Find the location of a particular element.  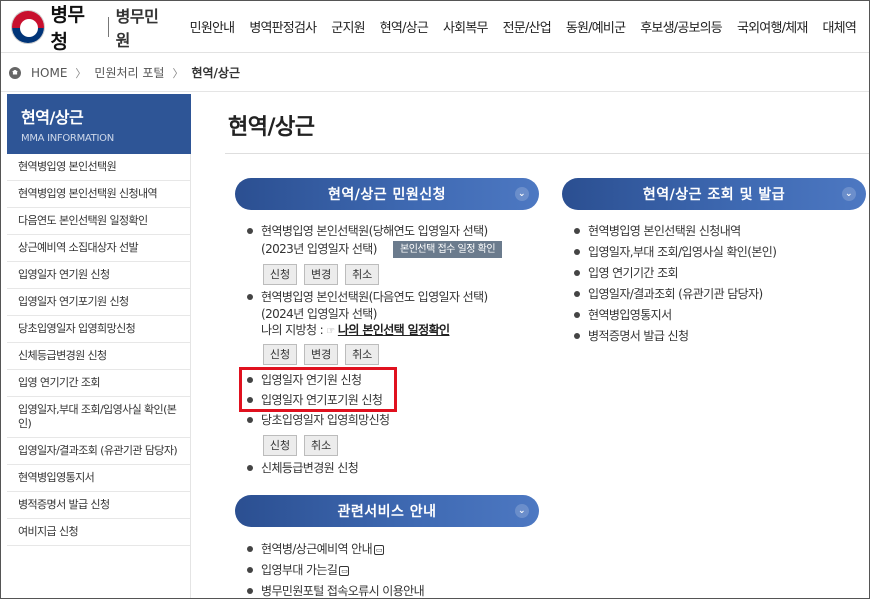

breadcrumb-home: HOME is located at coordinates (49, 73).